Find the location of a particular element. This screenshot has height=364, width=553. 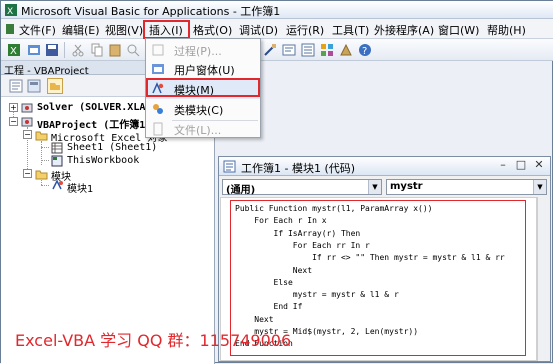

save-icon is located at coordinates (52, 50).